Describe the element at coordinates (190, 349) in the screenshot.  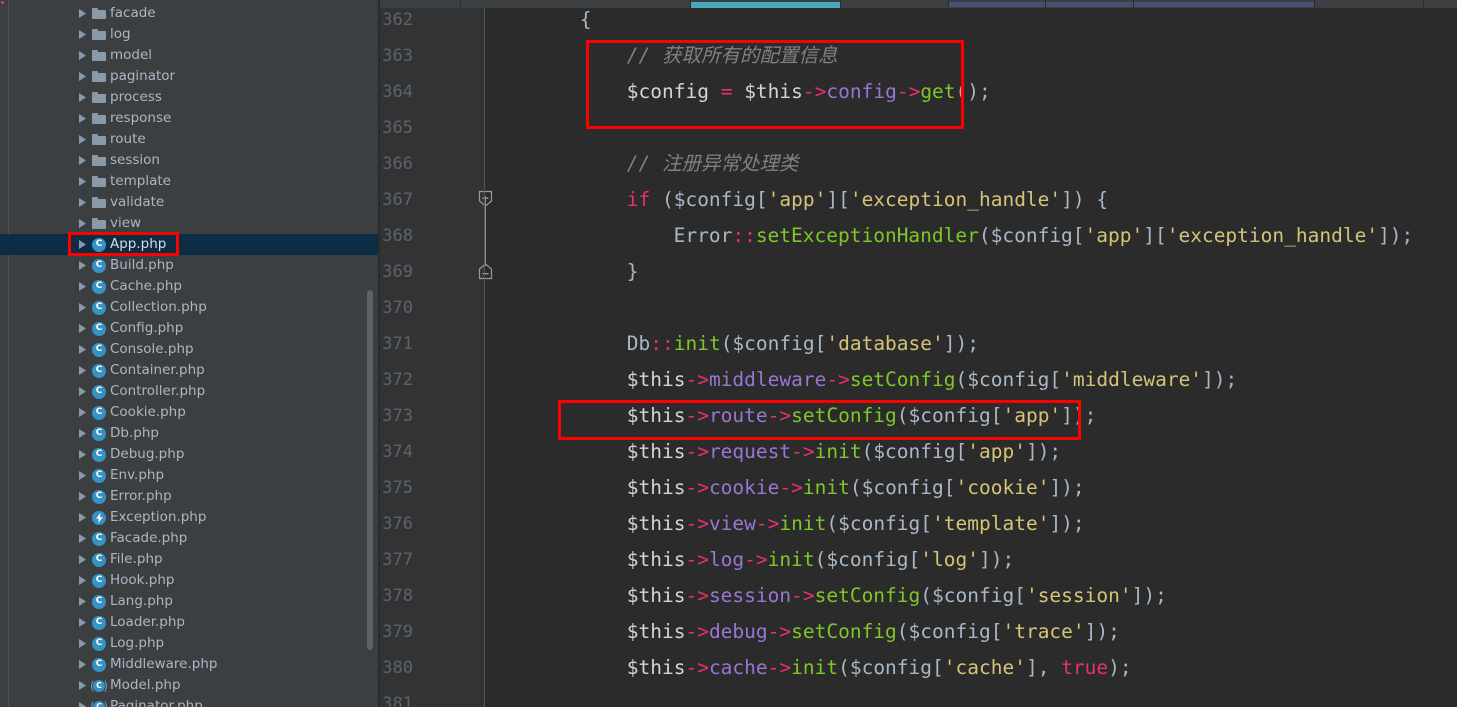
I see `tree-item: C Console.php` at that location.